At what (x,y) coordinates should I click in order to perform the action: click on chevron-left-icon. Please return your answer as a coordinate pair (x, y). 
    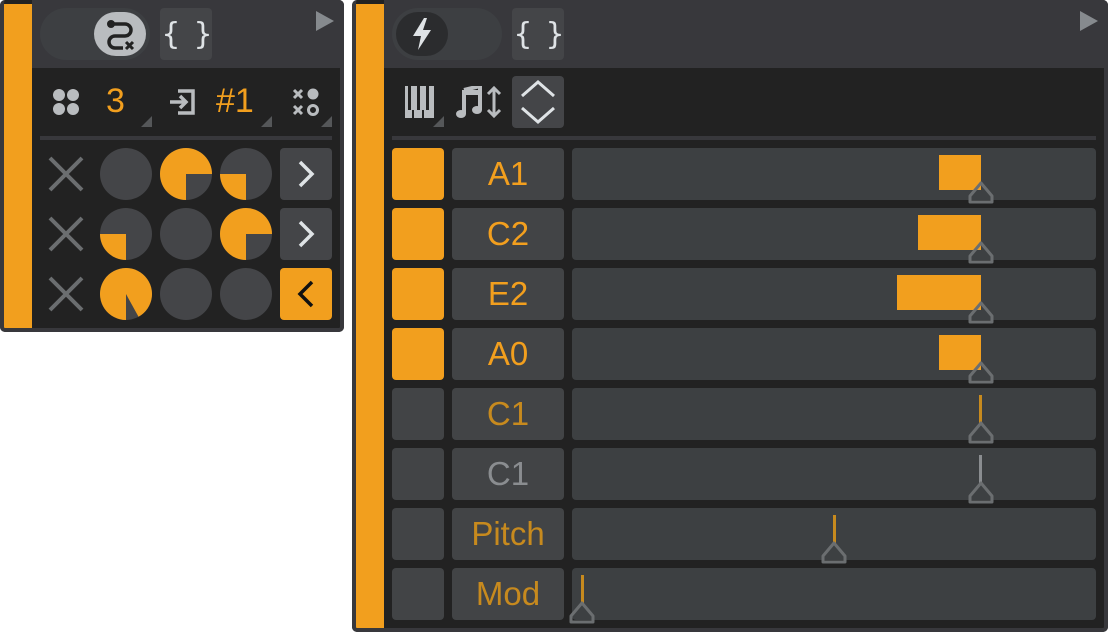
    Looking at the image, I should click on (305, 294).